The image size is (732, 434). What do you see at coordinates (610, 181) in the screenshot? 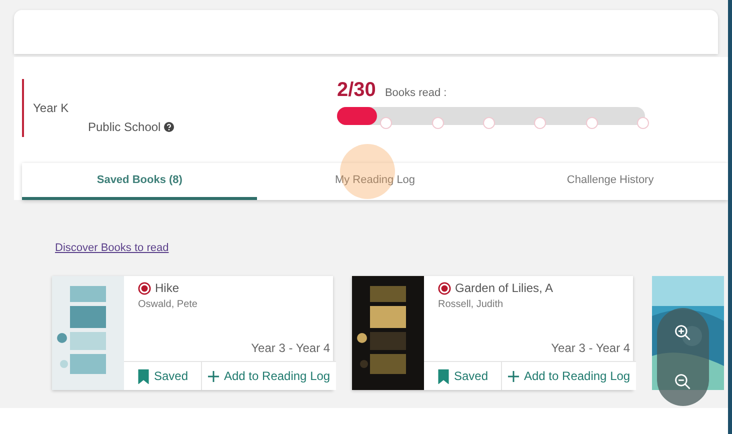
I see `tab: Challenge History` at bounding box center [610, 181].